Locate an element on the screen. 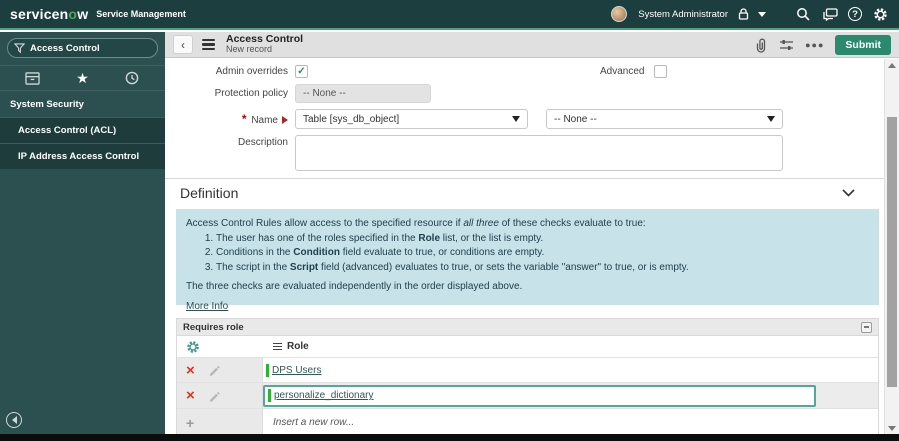  advanced-checkbox is located at coordinates (660, 71).